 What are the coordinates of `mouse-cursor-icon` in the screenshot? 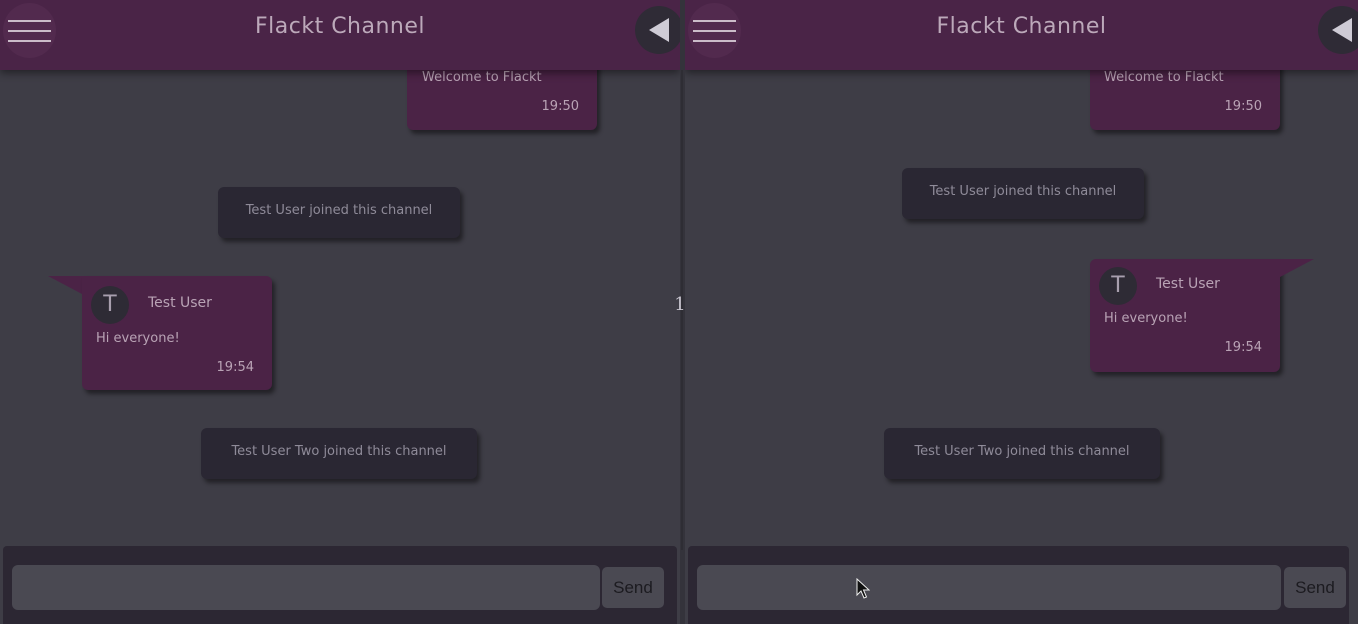 It's located at (863, 588).